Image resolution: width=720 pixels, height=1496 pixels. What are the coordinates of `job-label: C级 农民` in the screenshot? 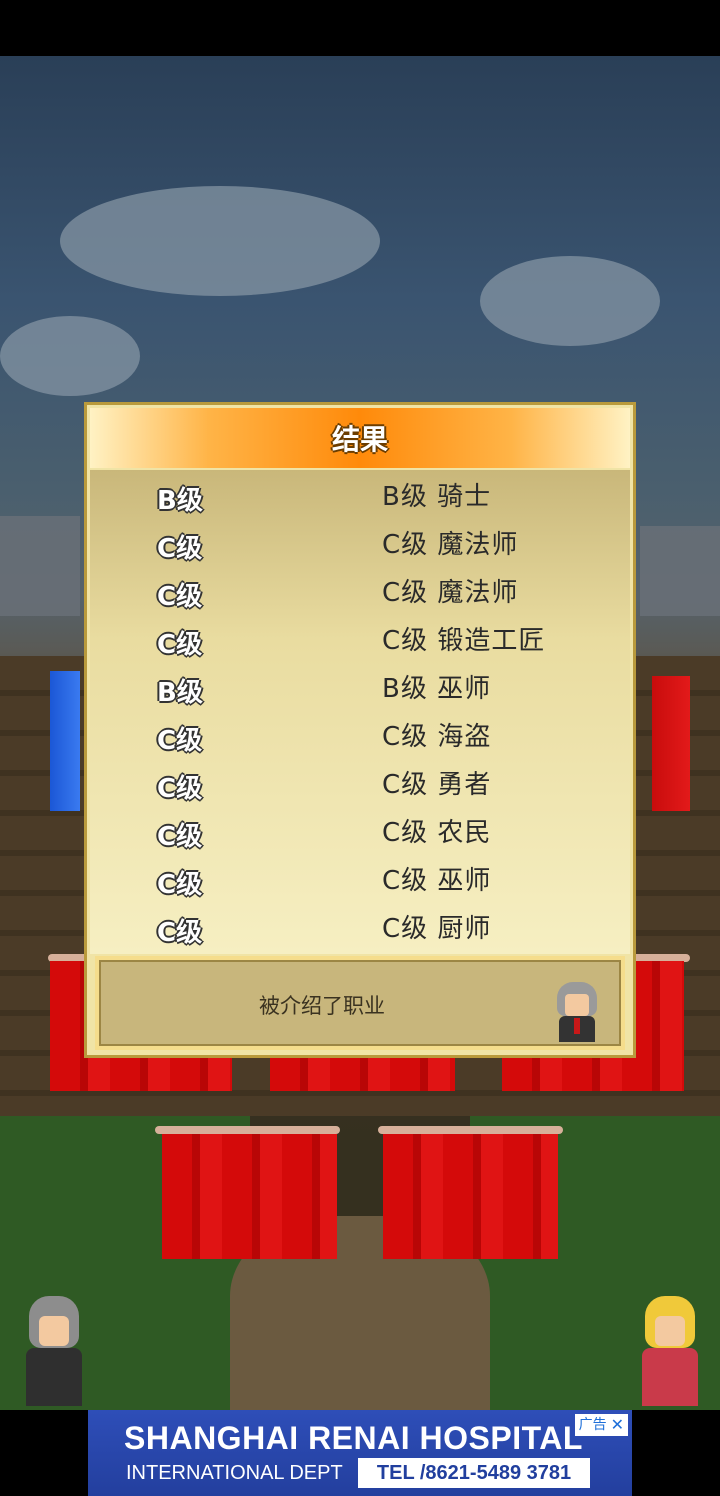 It's located at (437, 833).